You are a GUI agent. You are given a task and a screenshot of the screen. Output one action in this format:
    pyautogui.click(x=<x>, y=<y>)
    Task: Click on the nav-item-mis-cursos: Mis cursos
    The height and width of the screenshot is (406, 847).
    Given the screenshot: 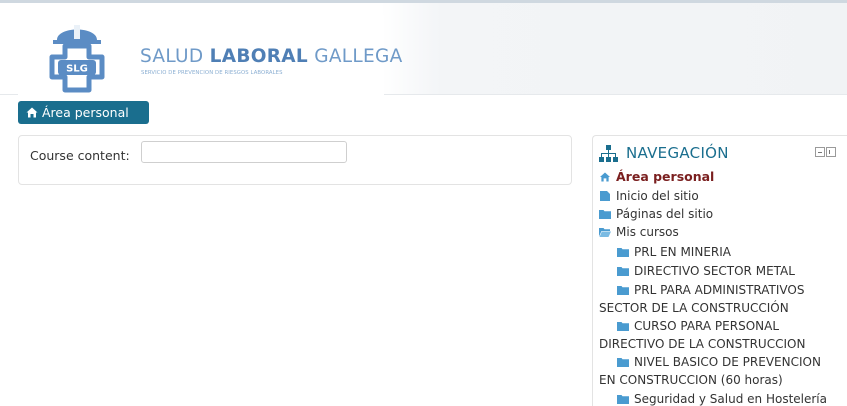 What is the action you would take?
    pyautogui.click(x=639, y=232)
    